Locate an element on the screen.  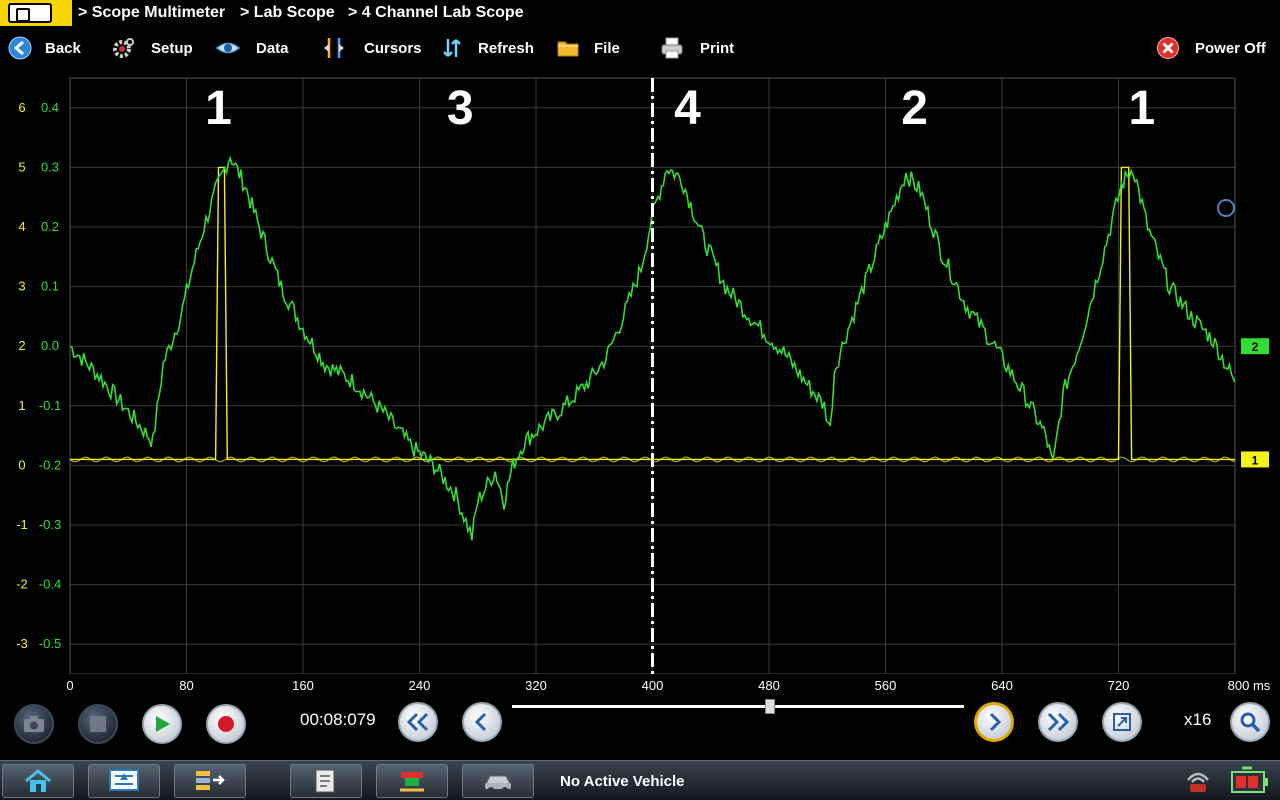
y-tick-label-channel2: 0.2 is located at coordinates (50, 226).